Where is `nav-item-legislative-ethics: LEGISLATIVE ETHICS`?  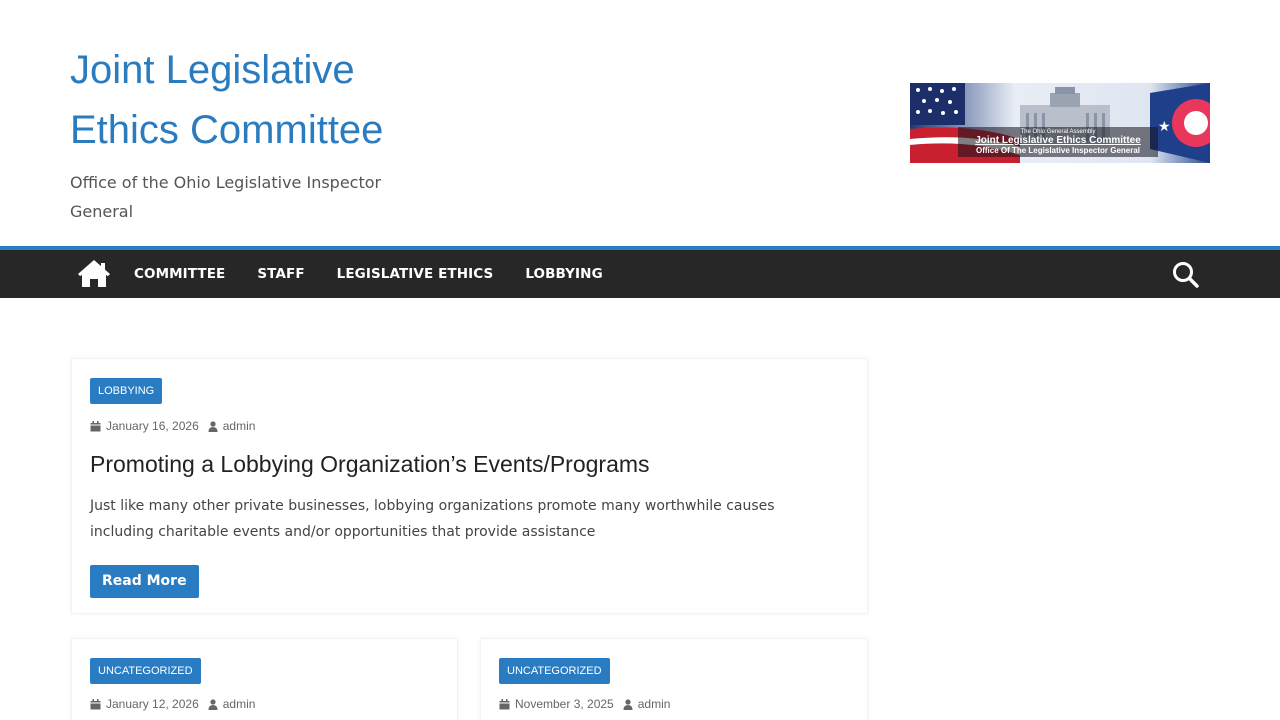
nav-item-legislative-ethics: LEGISLATIVE ETHICS is located at coordinates (415, 274).